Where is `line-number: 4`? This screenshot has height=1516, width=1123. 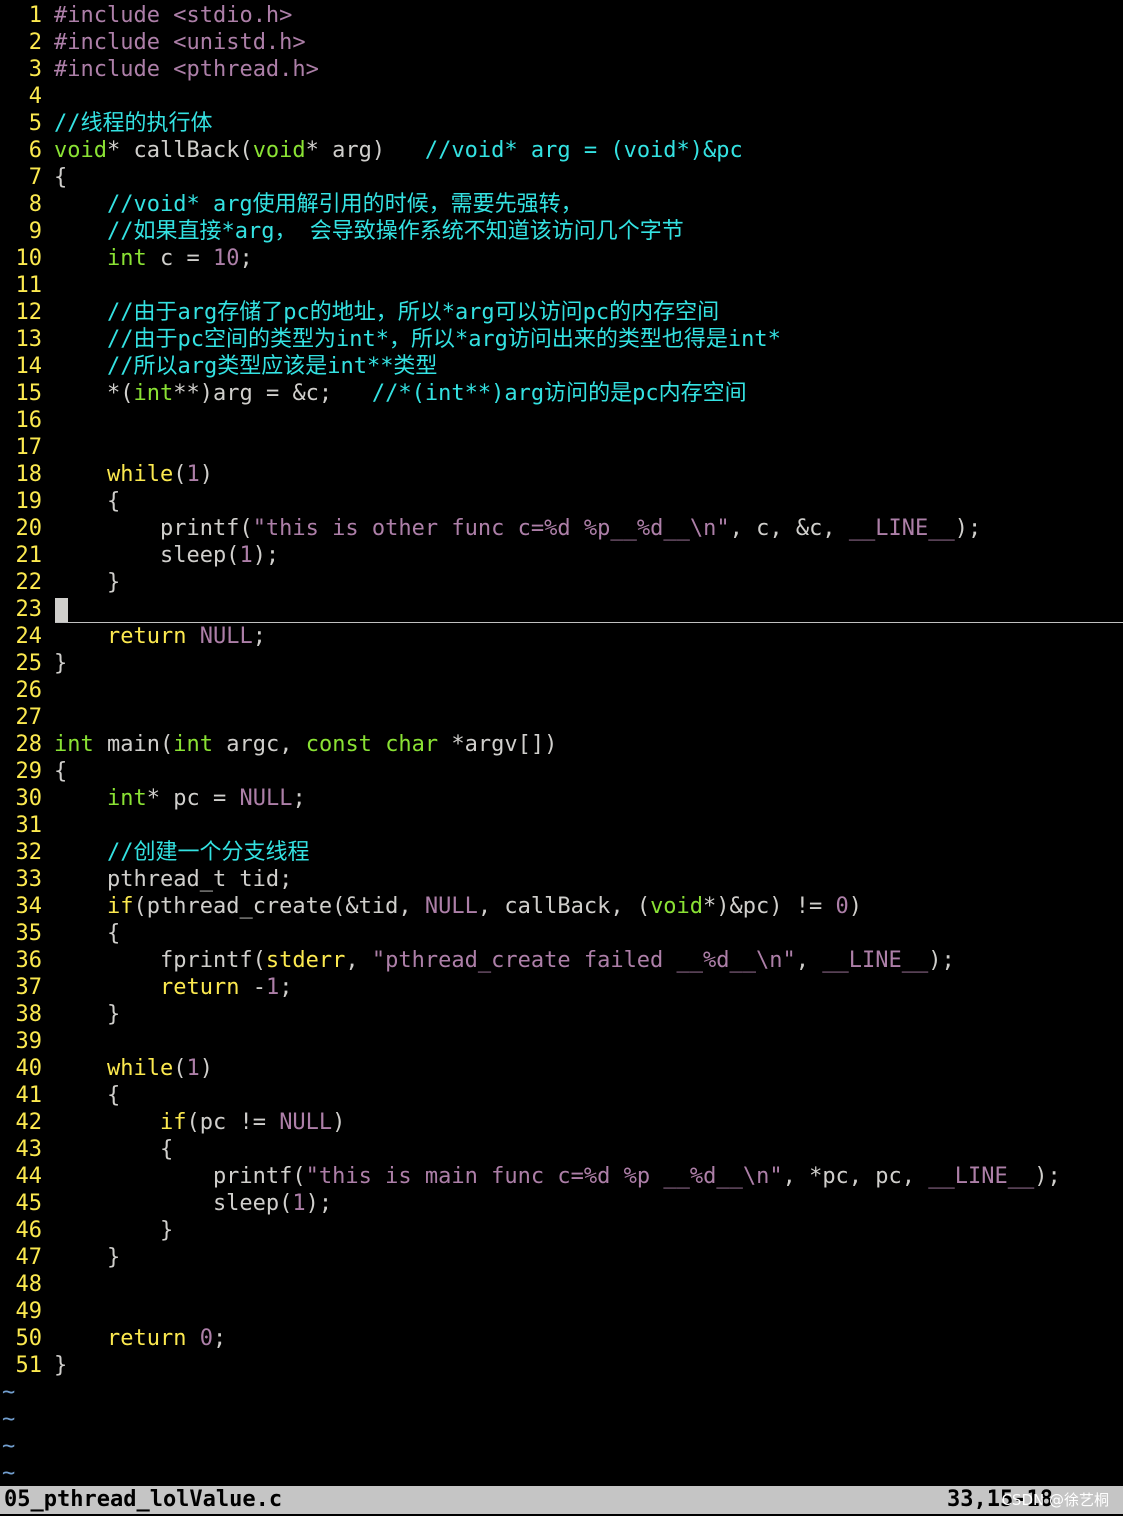
line-number: 4 is located at coordinates (35, 96).